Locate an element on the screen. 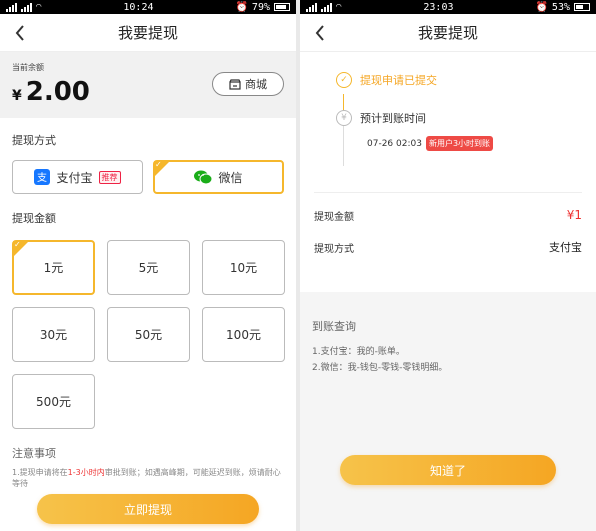  method-title: 提现方式 is located at coordinates (34, 140).